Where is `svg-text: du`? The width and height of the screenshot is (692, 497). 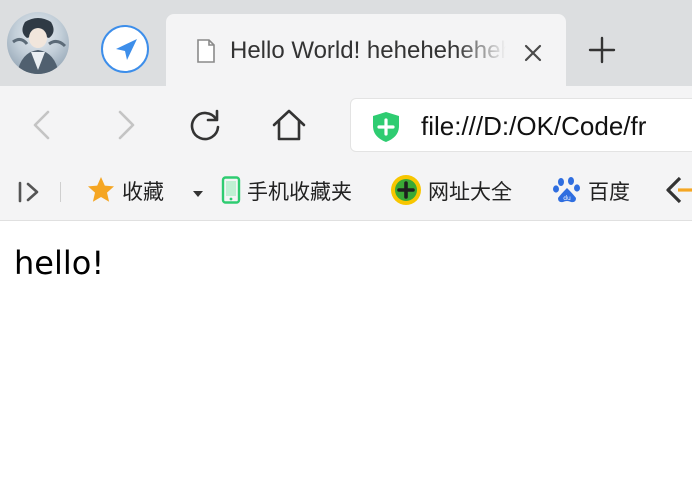 svg-text: du is located at coordinates (567, 198).